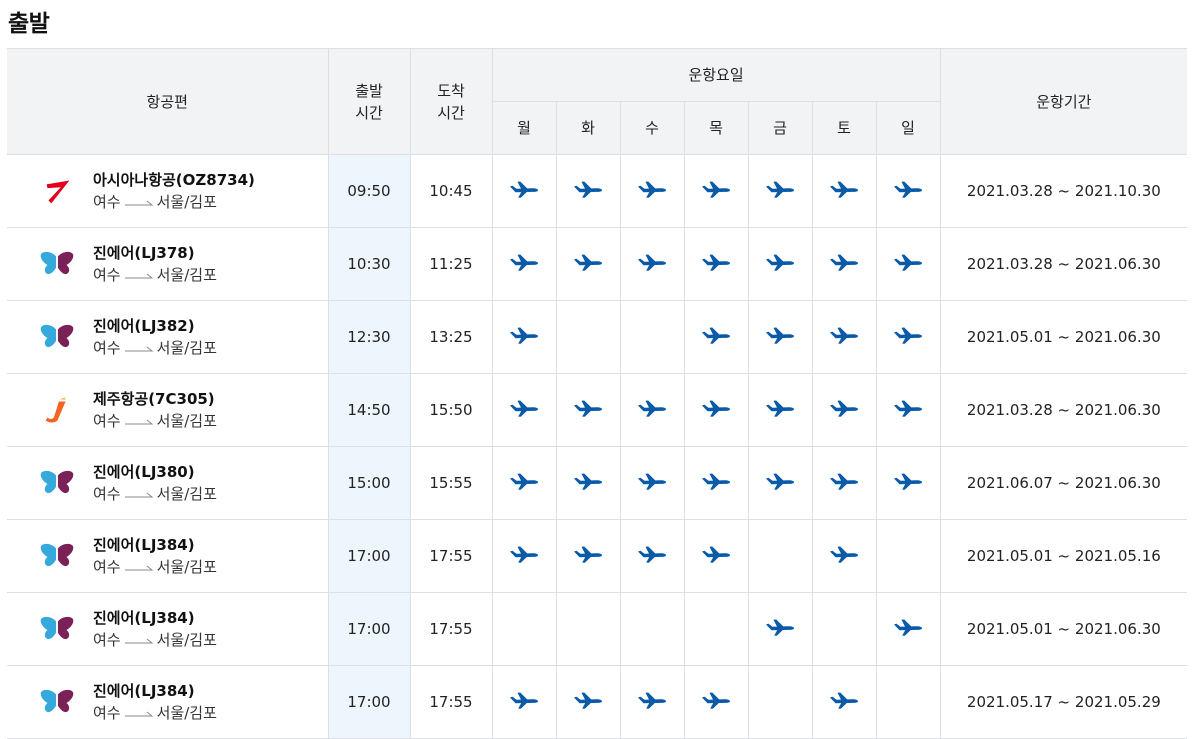 This screenshot has width=1193, height=739. What do you see at coordinates (57, 191) in the screenshot?
I see `asiana-logo` at bounding box center [57, 191].